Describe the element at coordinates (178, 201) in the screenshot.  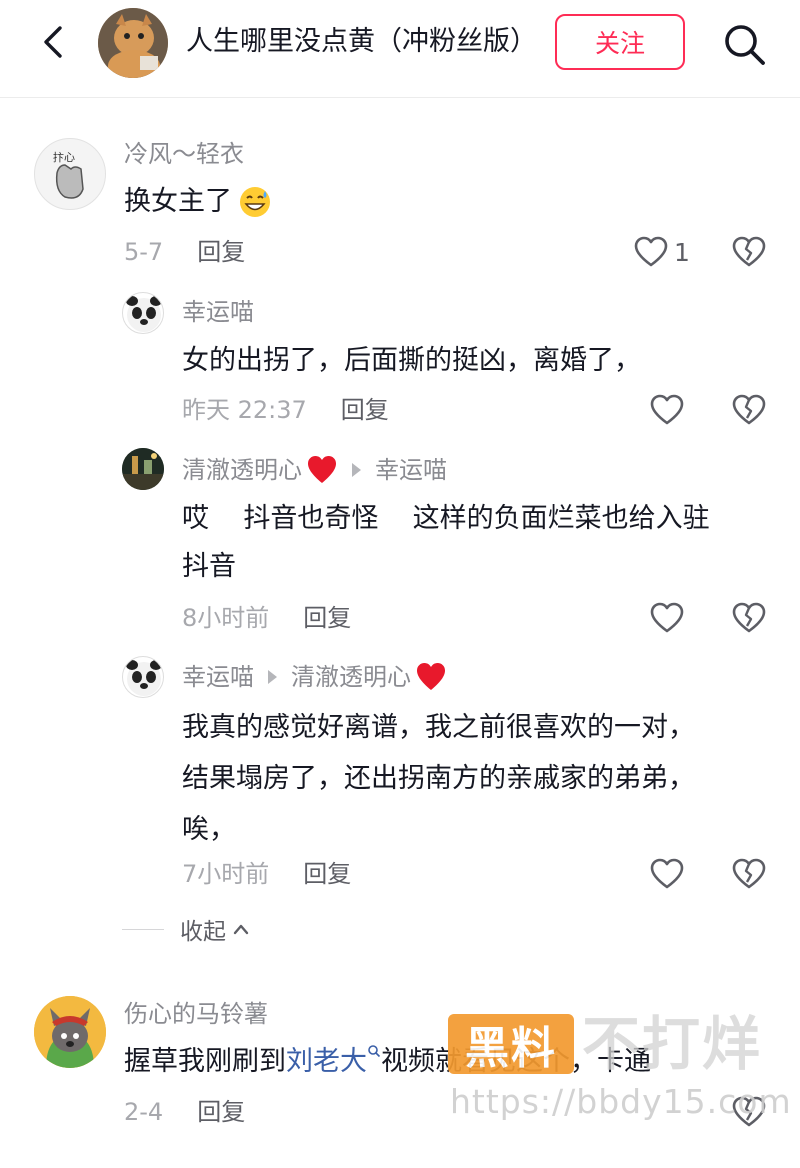
I see `comment-text-content: 换女主了` at that location.